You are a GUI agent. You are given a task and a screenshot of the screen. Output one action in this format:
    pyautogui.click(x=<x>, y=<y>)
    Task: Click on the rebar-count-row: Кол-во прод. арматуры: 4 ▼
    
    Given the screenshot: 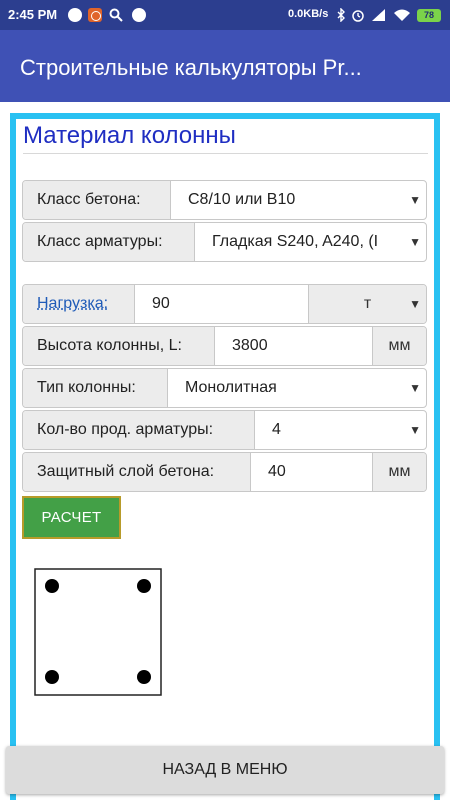 What is the action you would take?
    pyautogui.click(x=224, y=430)
    